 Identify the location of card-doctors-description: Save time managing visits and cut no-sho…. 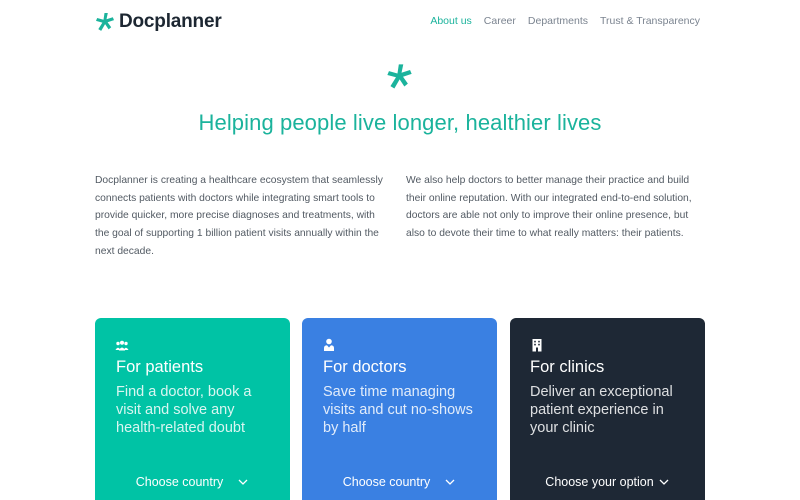
(398, 410).